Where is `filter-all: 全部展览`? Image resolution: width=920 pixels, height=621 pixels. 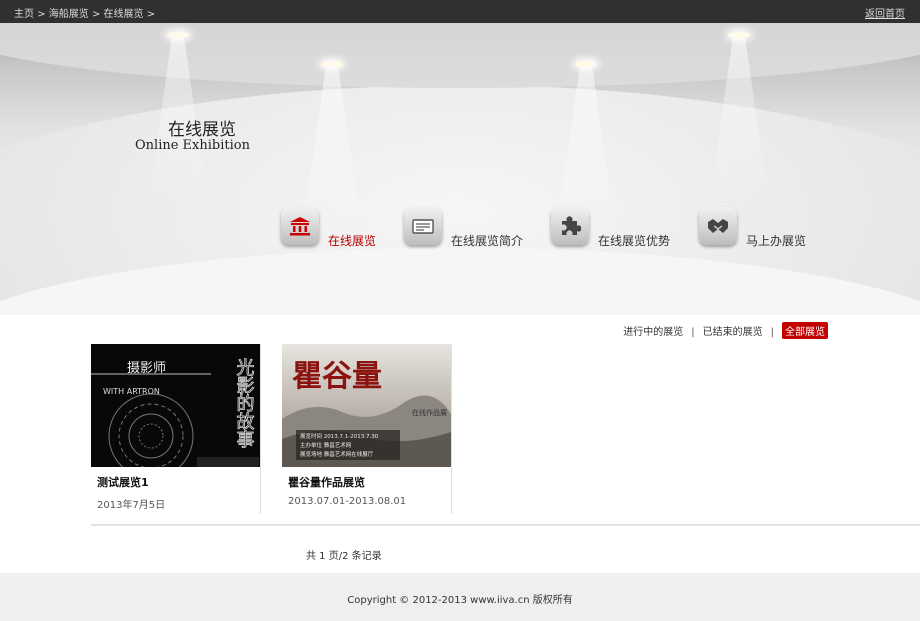
filter-all: 全部展览 is located at coordinates (805, 330).